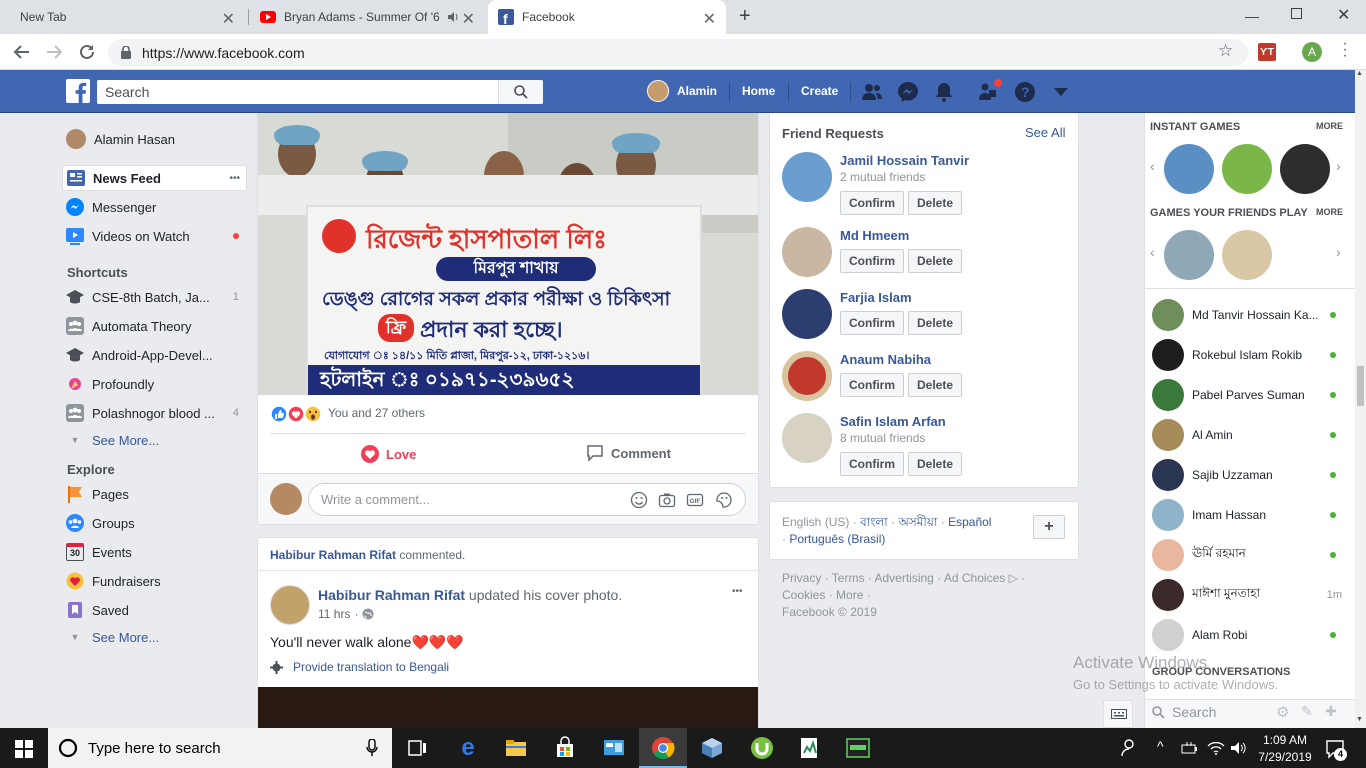 The width and height of the screenshot is (1366, 768). I want to click on author-avatar, so click(290, 605).